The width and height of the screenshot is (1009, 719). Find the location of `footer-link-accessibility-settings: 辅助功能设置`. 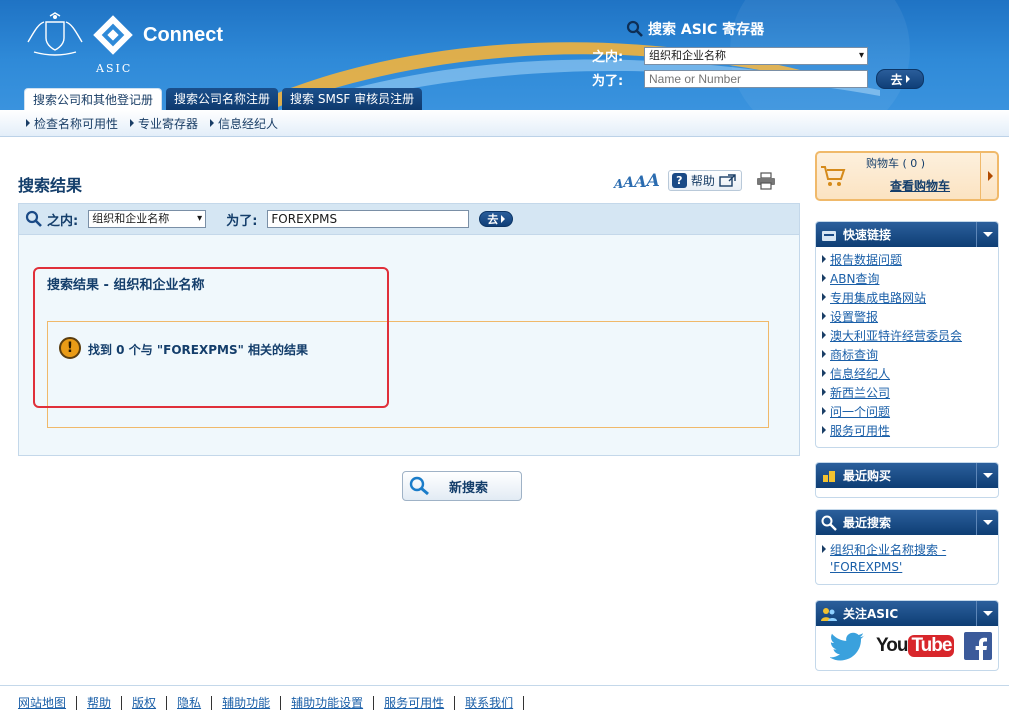

footer-link-accessibility-settings: 辅助功能设置 is located at coordinates (333, 702).